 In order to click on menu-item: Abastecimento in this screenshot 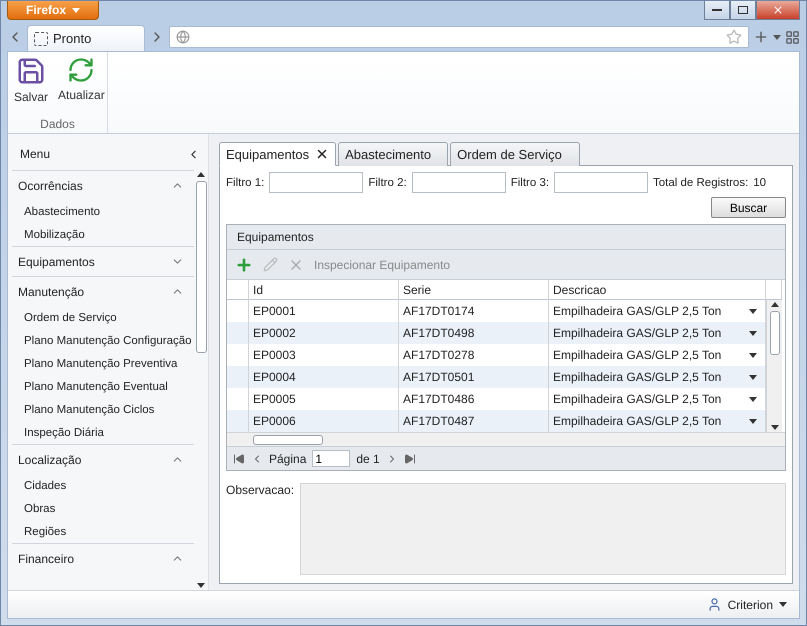, I will do `click(103, 211)`.